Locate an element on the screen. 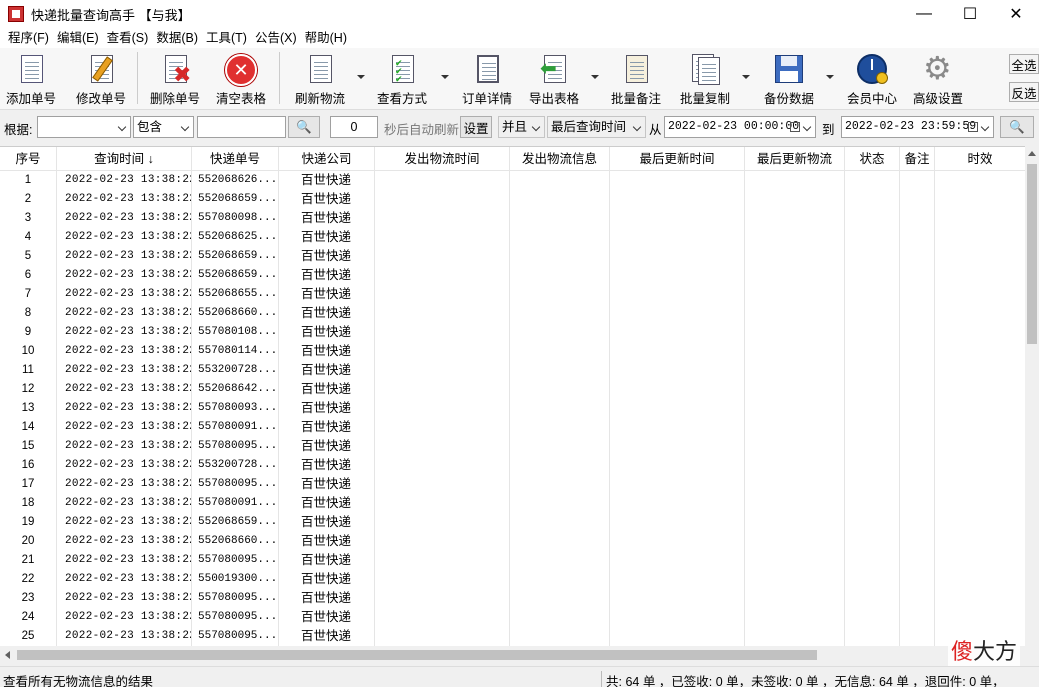  close-button: ✕ is located at coordinates (1016, 14).